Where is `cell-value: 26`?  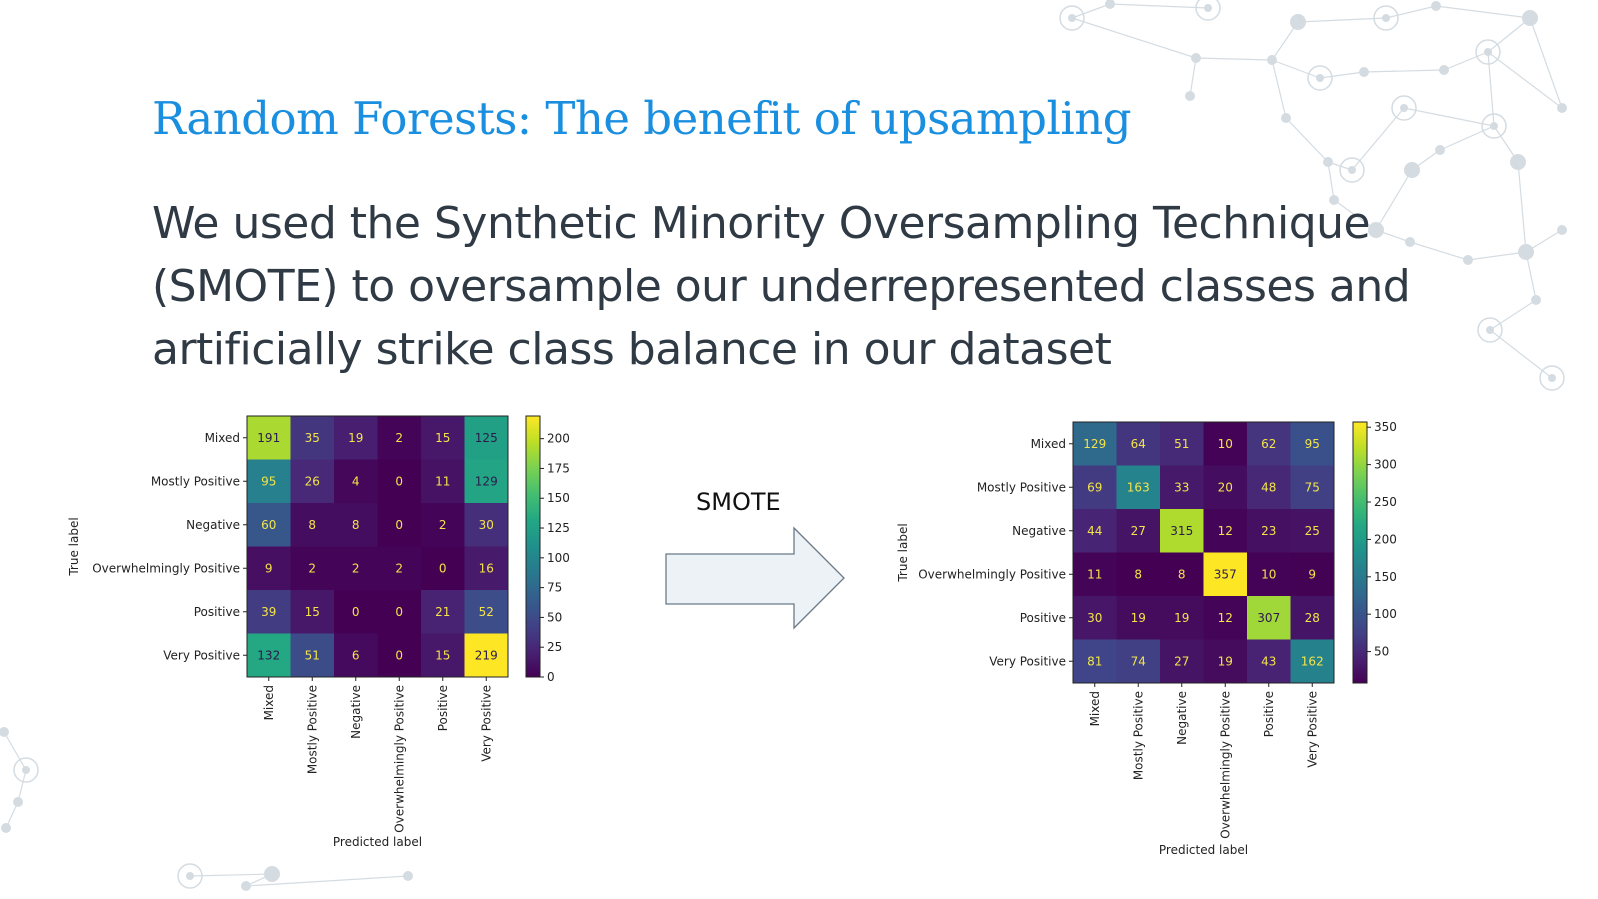
cell-value: 26 is located at coordinates (312, 481).